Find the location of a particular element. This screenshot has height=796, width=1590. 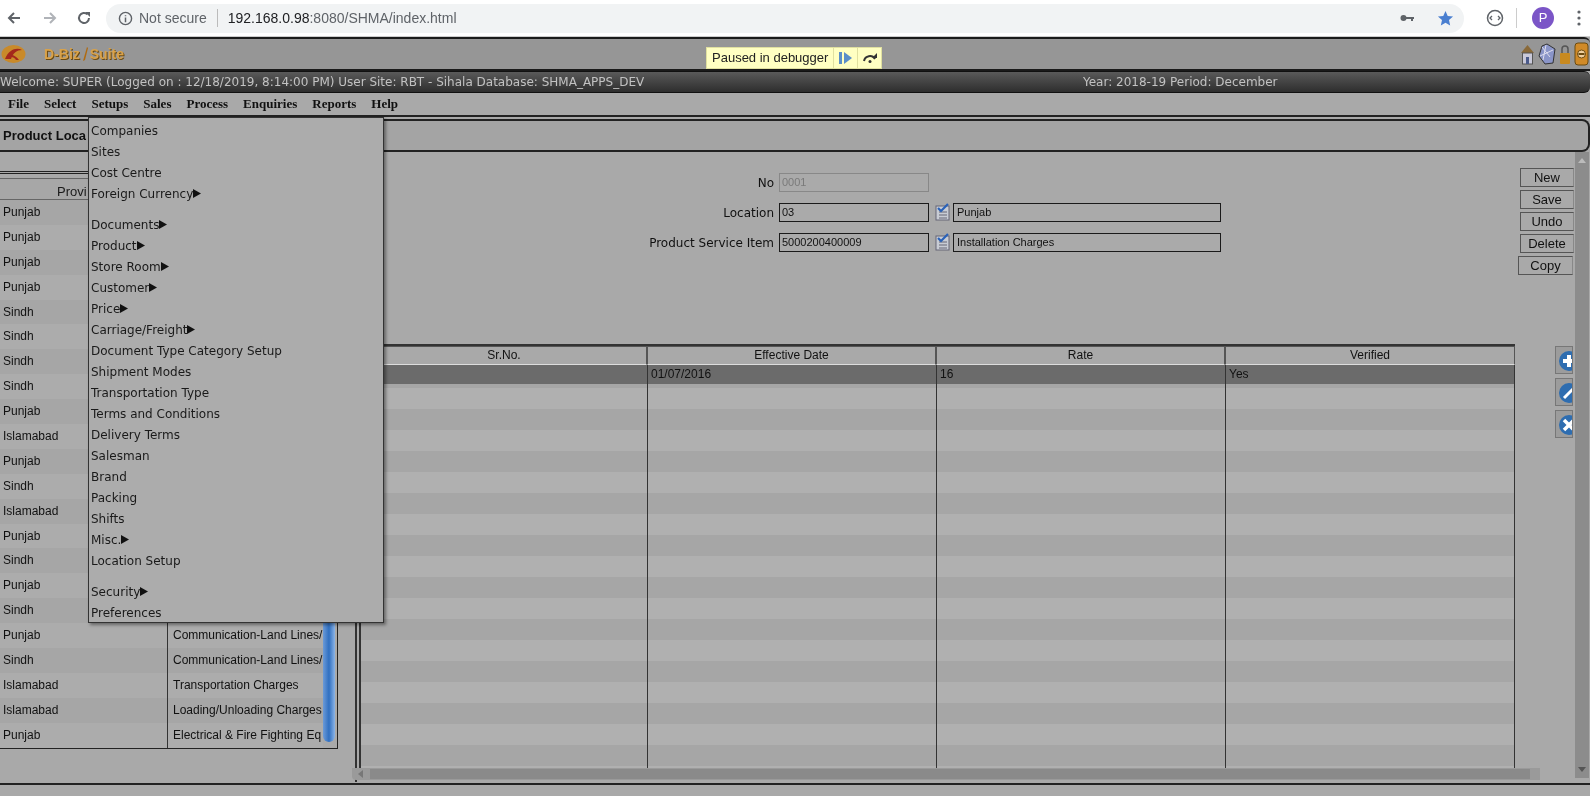

welcome-text: Welcome: SUPER (Logged on : 12/18/2019, 8:14:00 PM) User Site: RBT - Sihala Database: SHMA_APPS_DEV is located at coordinates (322, 82).